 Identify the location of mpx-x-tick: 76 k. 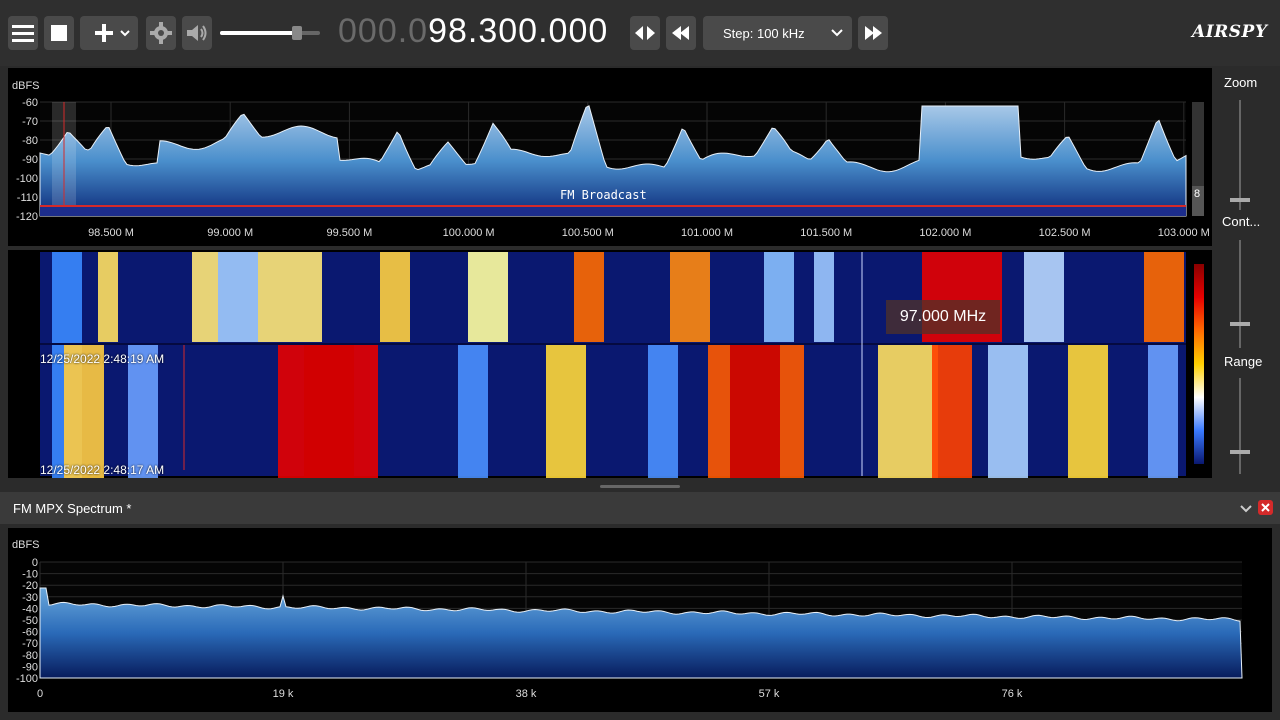
(1012, 694).